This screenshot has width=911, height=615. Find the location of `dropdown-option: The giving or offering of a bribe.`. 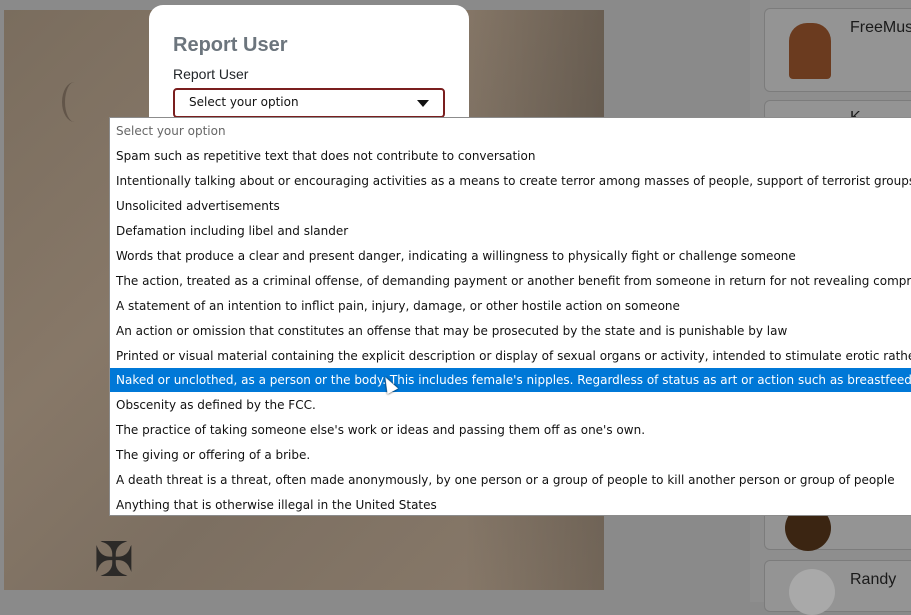

dropdown-option: The giving or offering of a bribe. is located at coordinates (510, 455).